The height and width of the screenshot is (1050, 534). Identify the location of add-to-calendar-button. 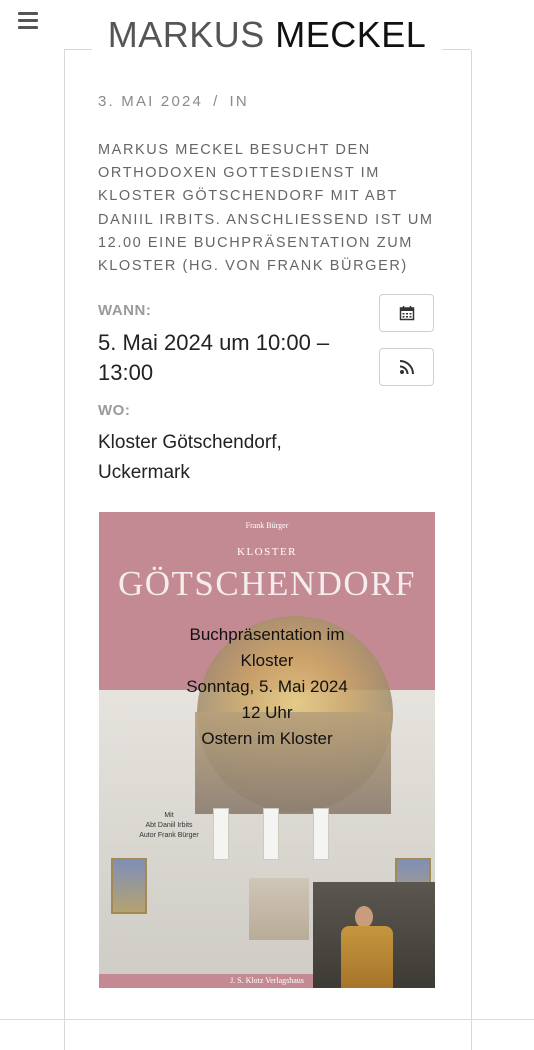
(406, 313).